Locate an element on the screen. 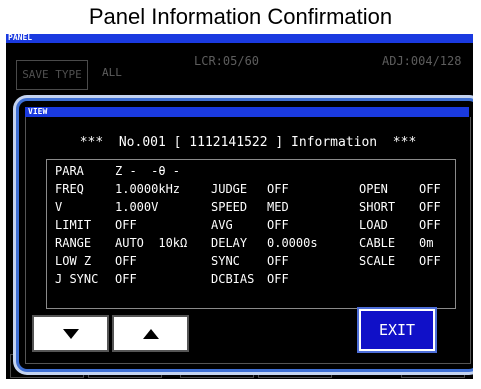  table-cell: SPEED is located at coordinates (229, 207).